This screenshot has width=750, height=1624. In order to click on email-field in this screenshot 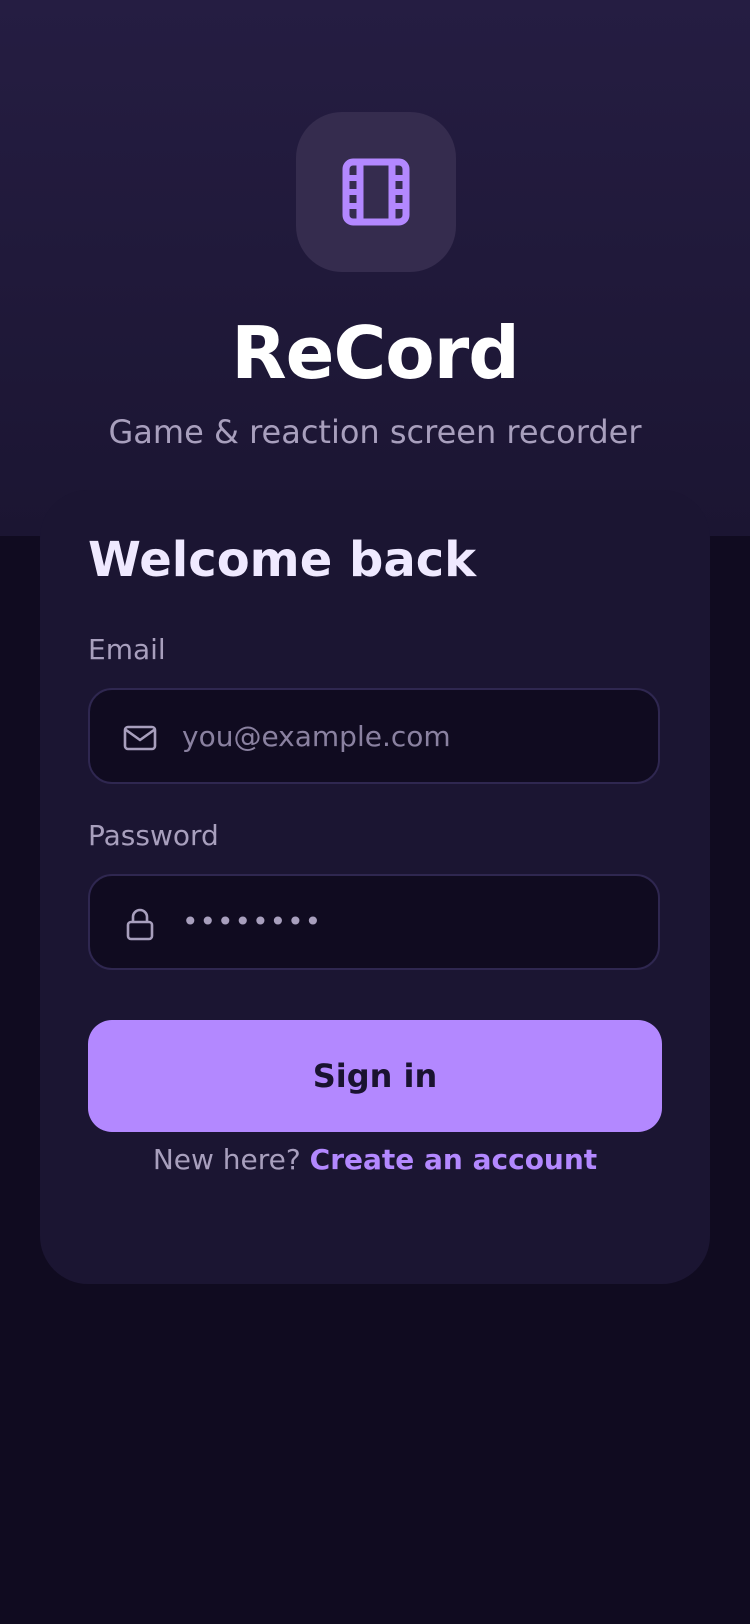, I will do `click(374, 736)`.